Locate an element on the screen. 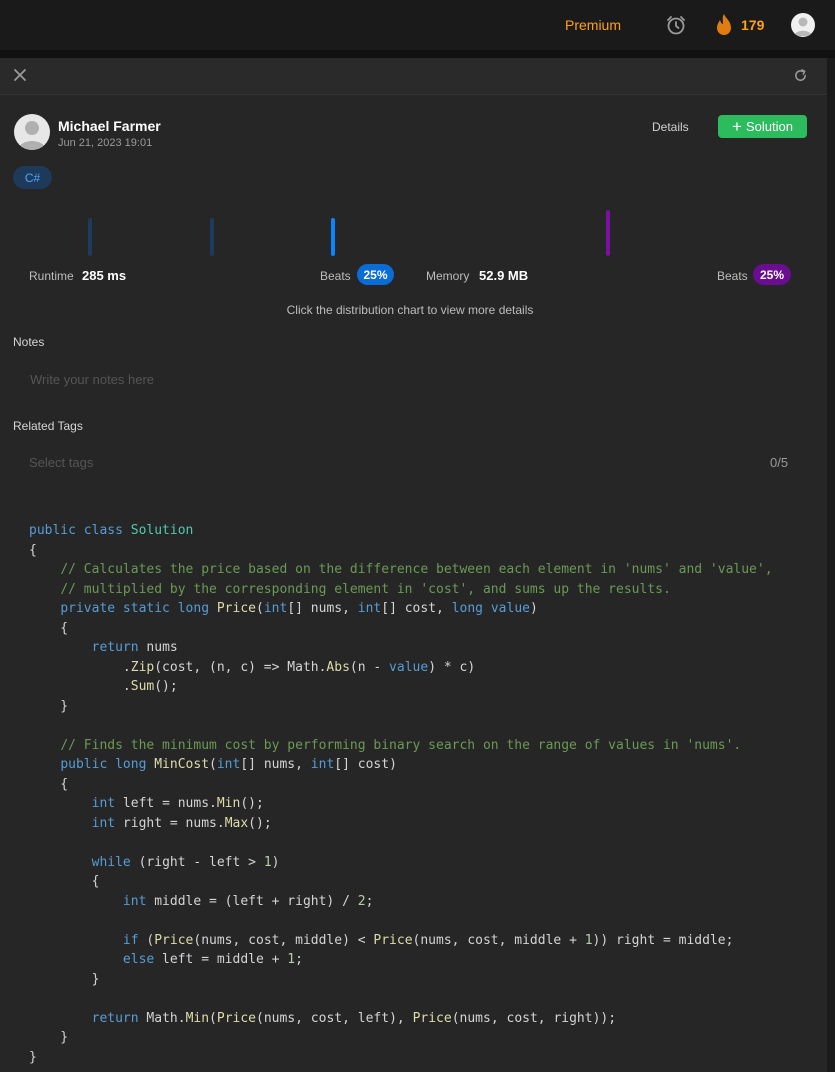 This screenshot has height=1072, width=835. submission-date: Jun 21, 2023 19:01 is located at coordinates (105, 143).